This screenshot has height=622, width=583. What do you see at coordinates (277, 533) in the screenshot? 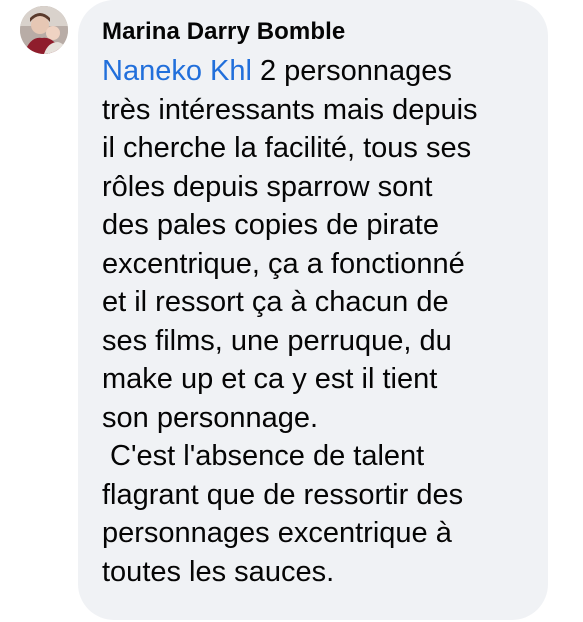
I see `comment-line: personnages excentrique à` at bounding box center [277, 533].